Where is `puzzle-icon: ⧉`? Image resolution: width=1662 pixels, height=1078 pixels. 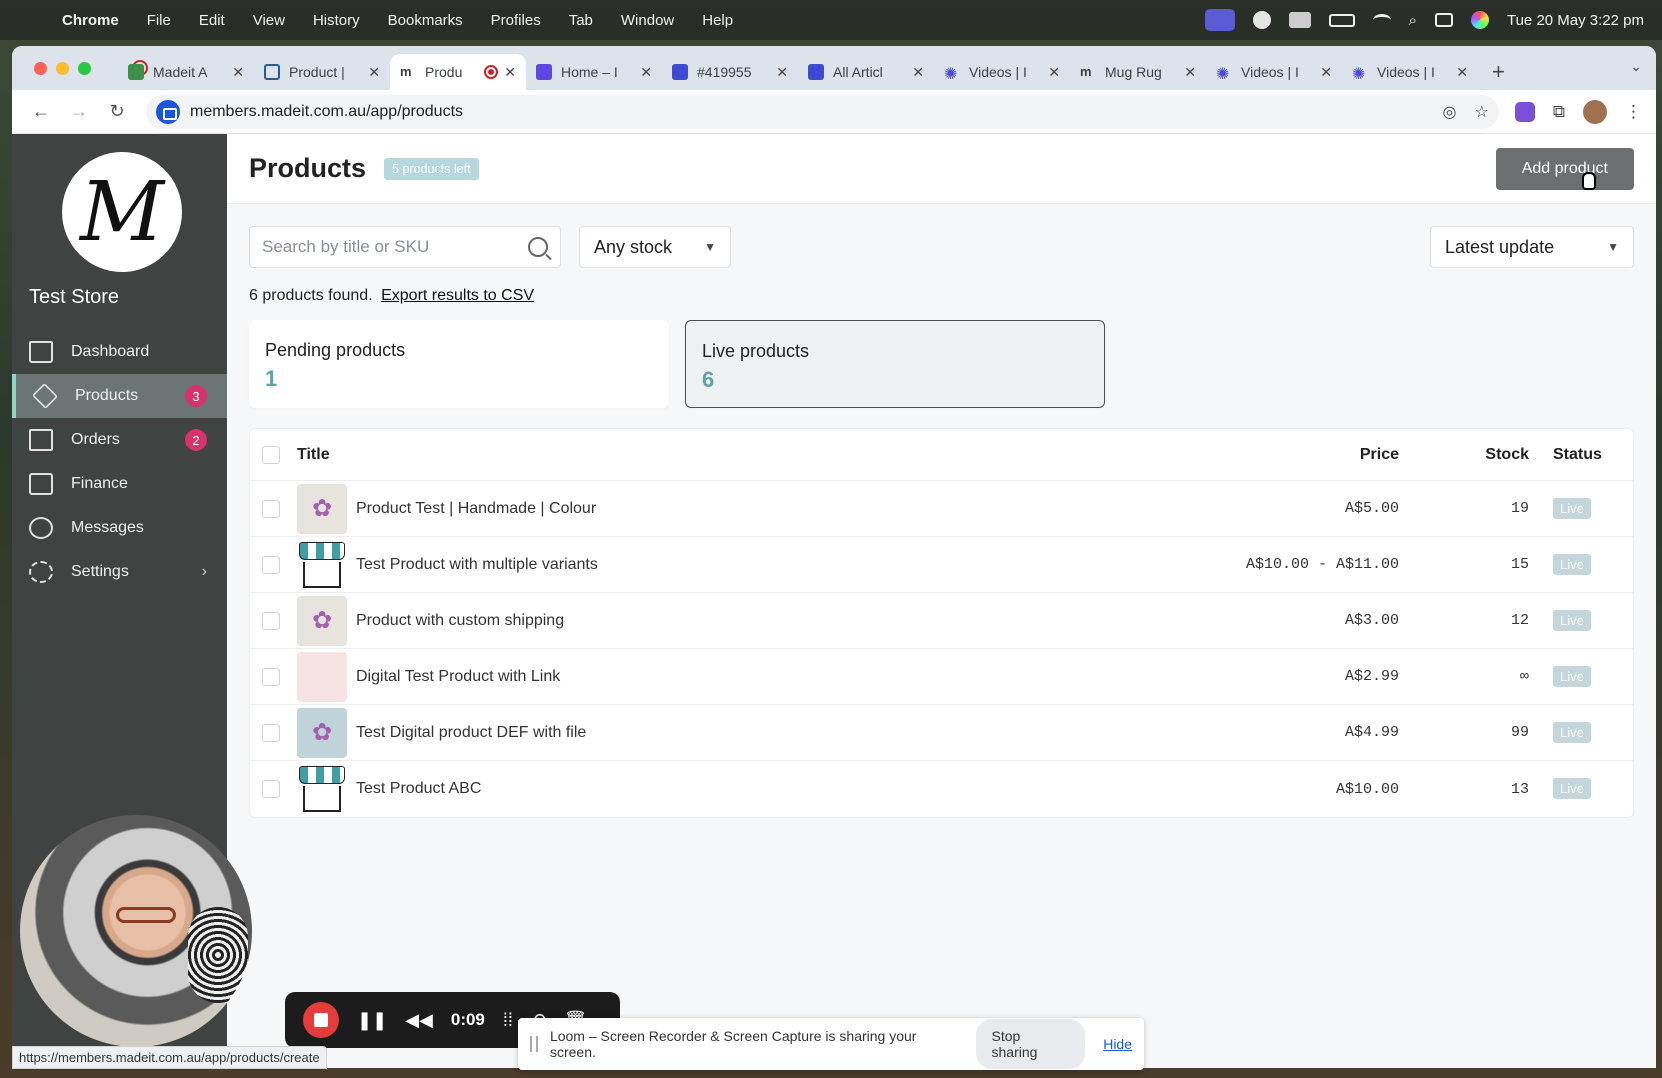 puzzle-icon: ⧉ is located at coordinates (1559, 112).